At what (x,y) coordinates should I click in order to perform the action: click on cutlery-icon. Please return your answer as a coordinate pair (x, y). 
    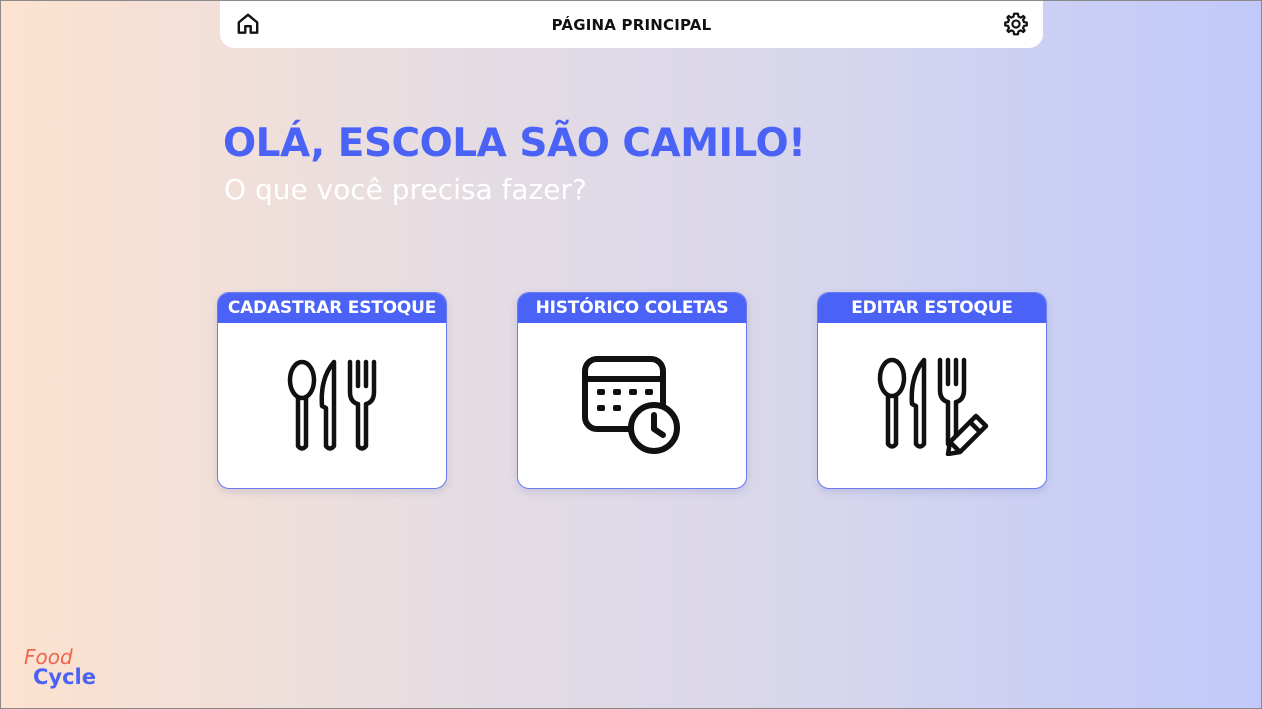
    Looking at the image, I should click on (332, 405).